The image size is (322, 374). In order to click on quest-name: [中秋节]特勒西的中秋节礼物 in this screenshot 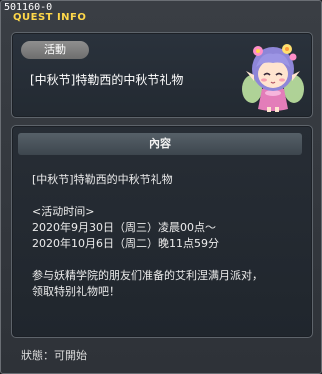, I will do `click(107, 80)`.